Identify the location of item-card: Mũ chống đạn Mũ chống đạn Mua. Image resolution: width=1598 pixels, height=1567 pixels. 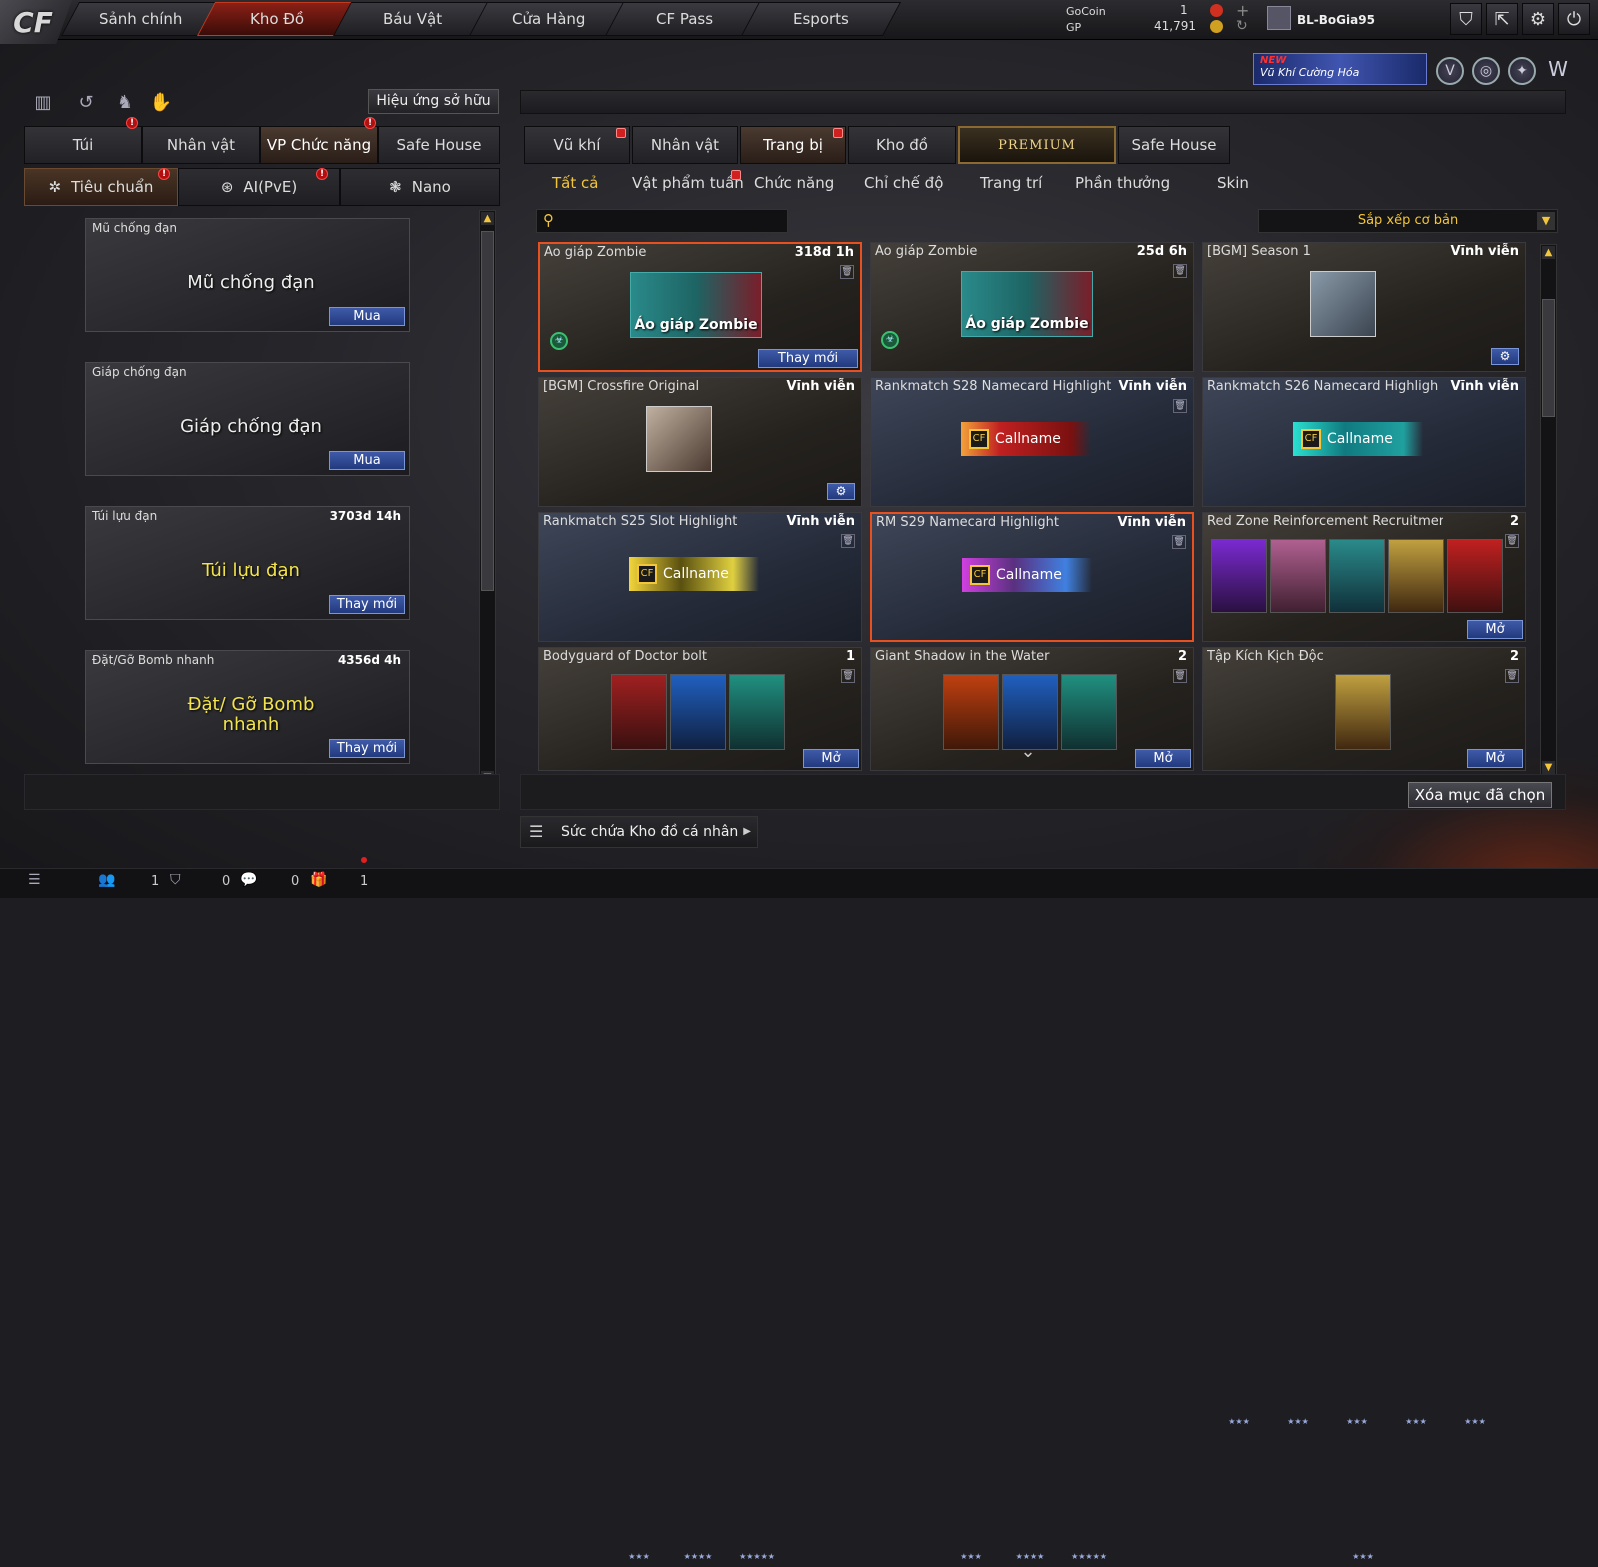
(247, 275).